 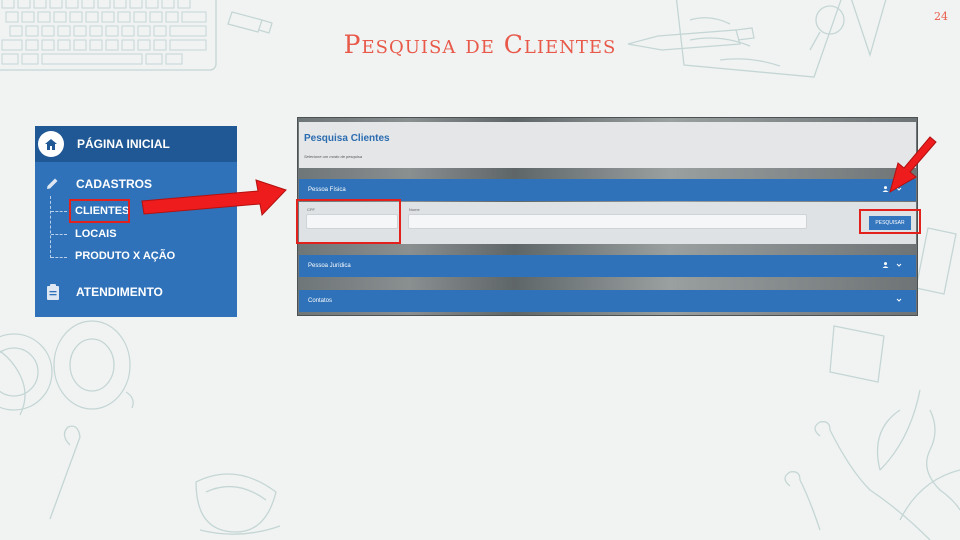 I want to click on section-contatos: Contatos, so click(x=607, y=301).